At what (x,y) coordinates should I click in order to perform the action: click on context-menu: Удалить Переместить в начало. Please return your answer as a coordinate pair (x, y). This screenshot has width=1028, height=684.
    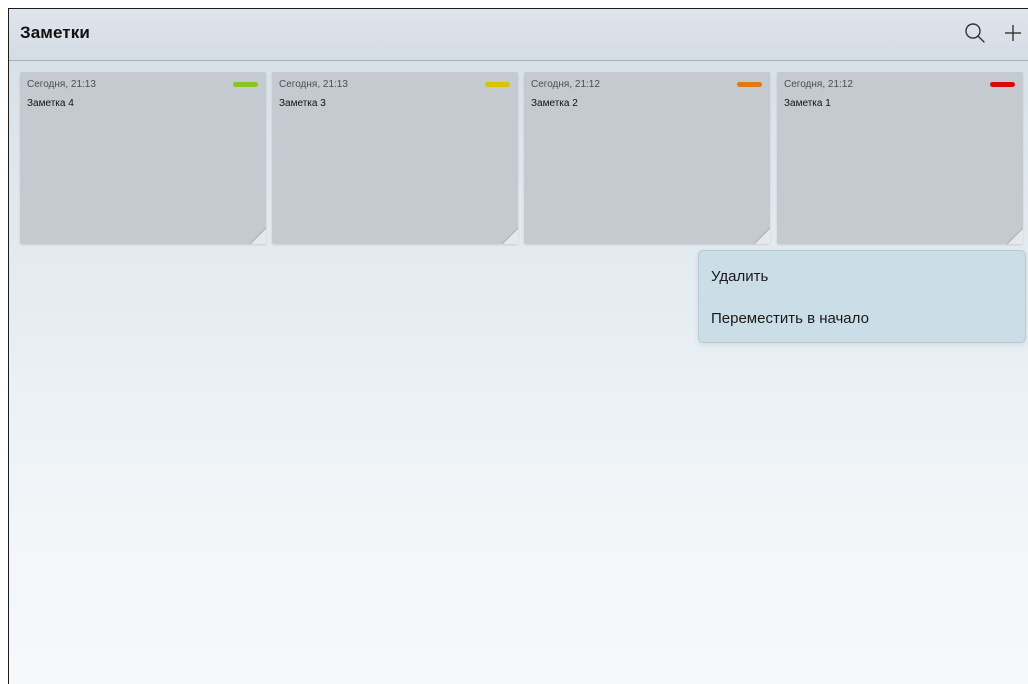
    Looking at the image, I should click on (862, 296).